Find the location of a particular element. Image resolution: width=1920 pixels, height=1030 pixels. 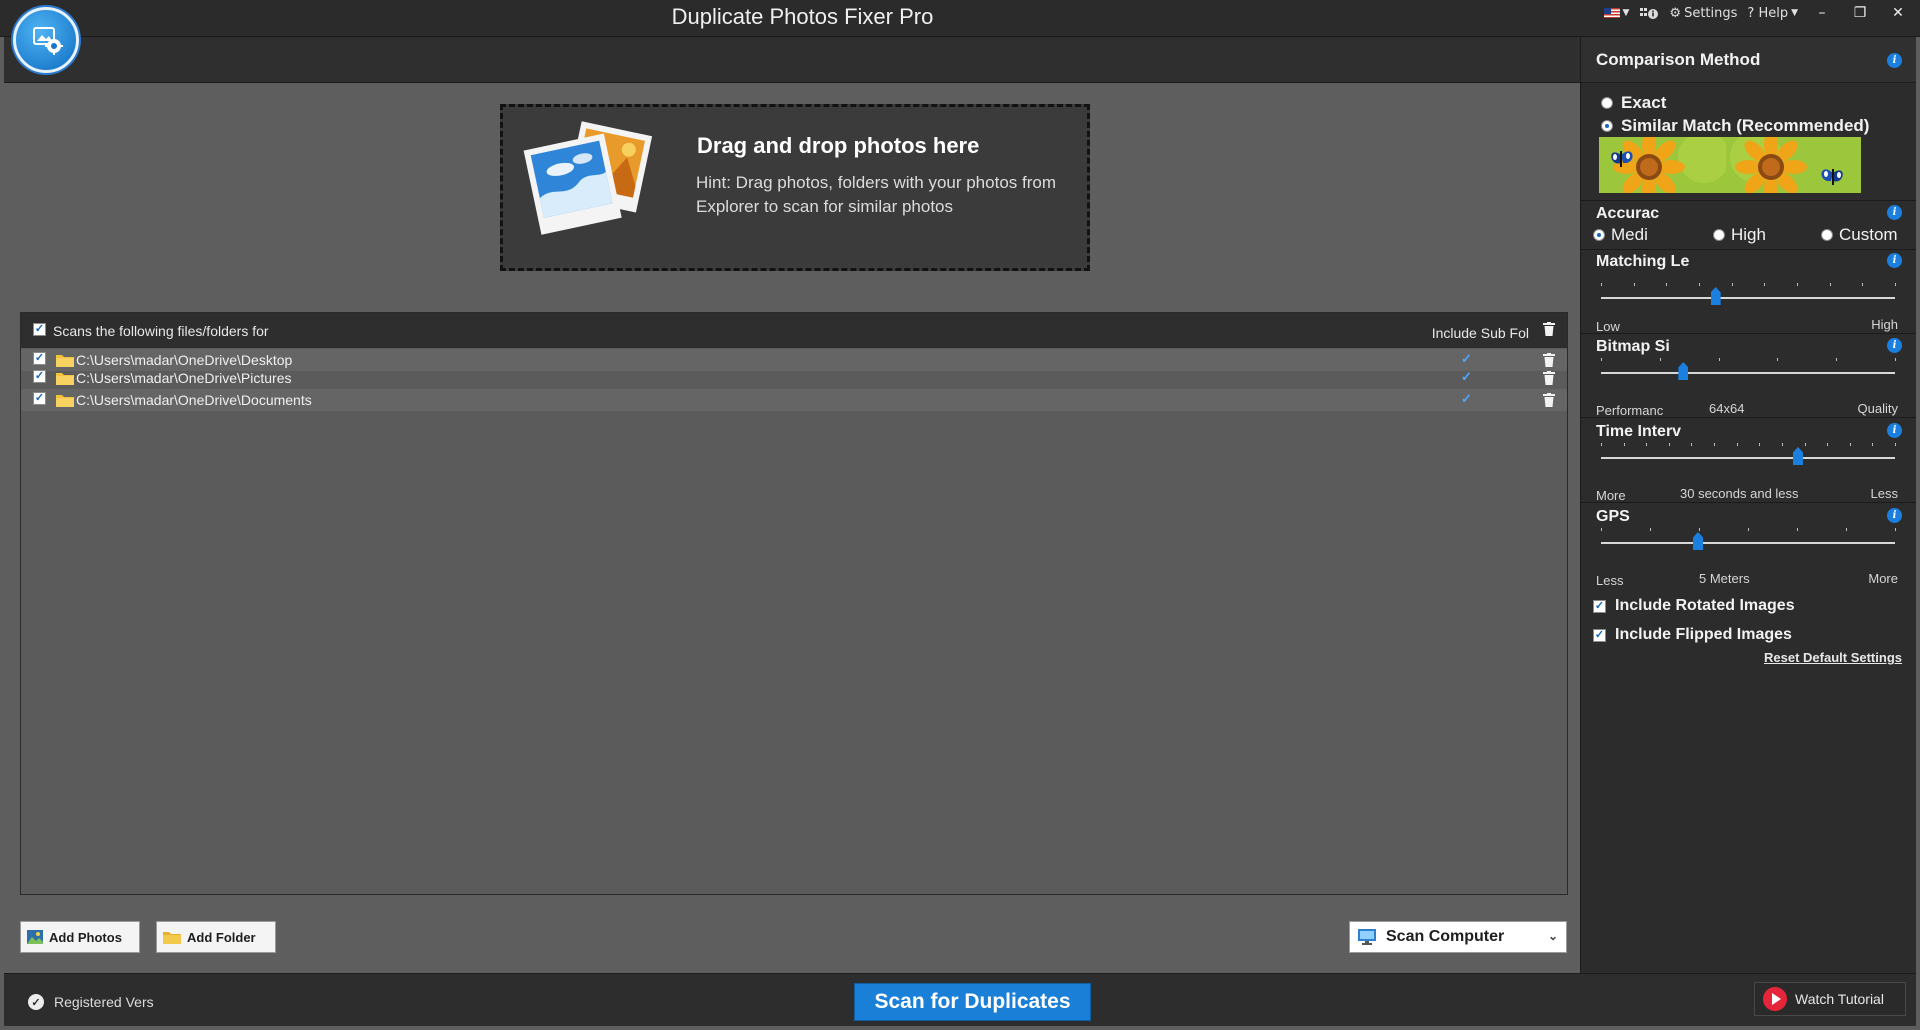

add-folder-button: Add Folder is located at coordinates (216, 937).